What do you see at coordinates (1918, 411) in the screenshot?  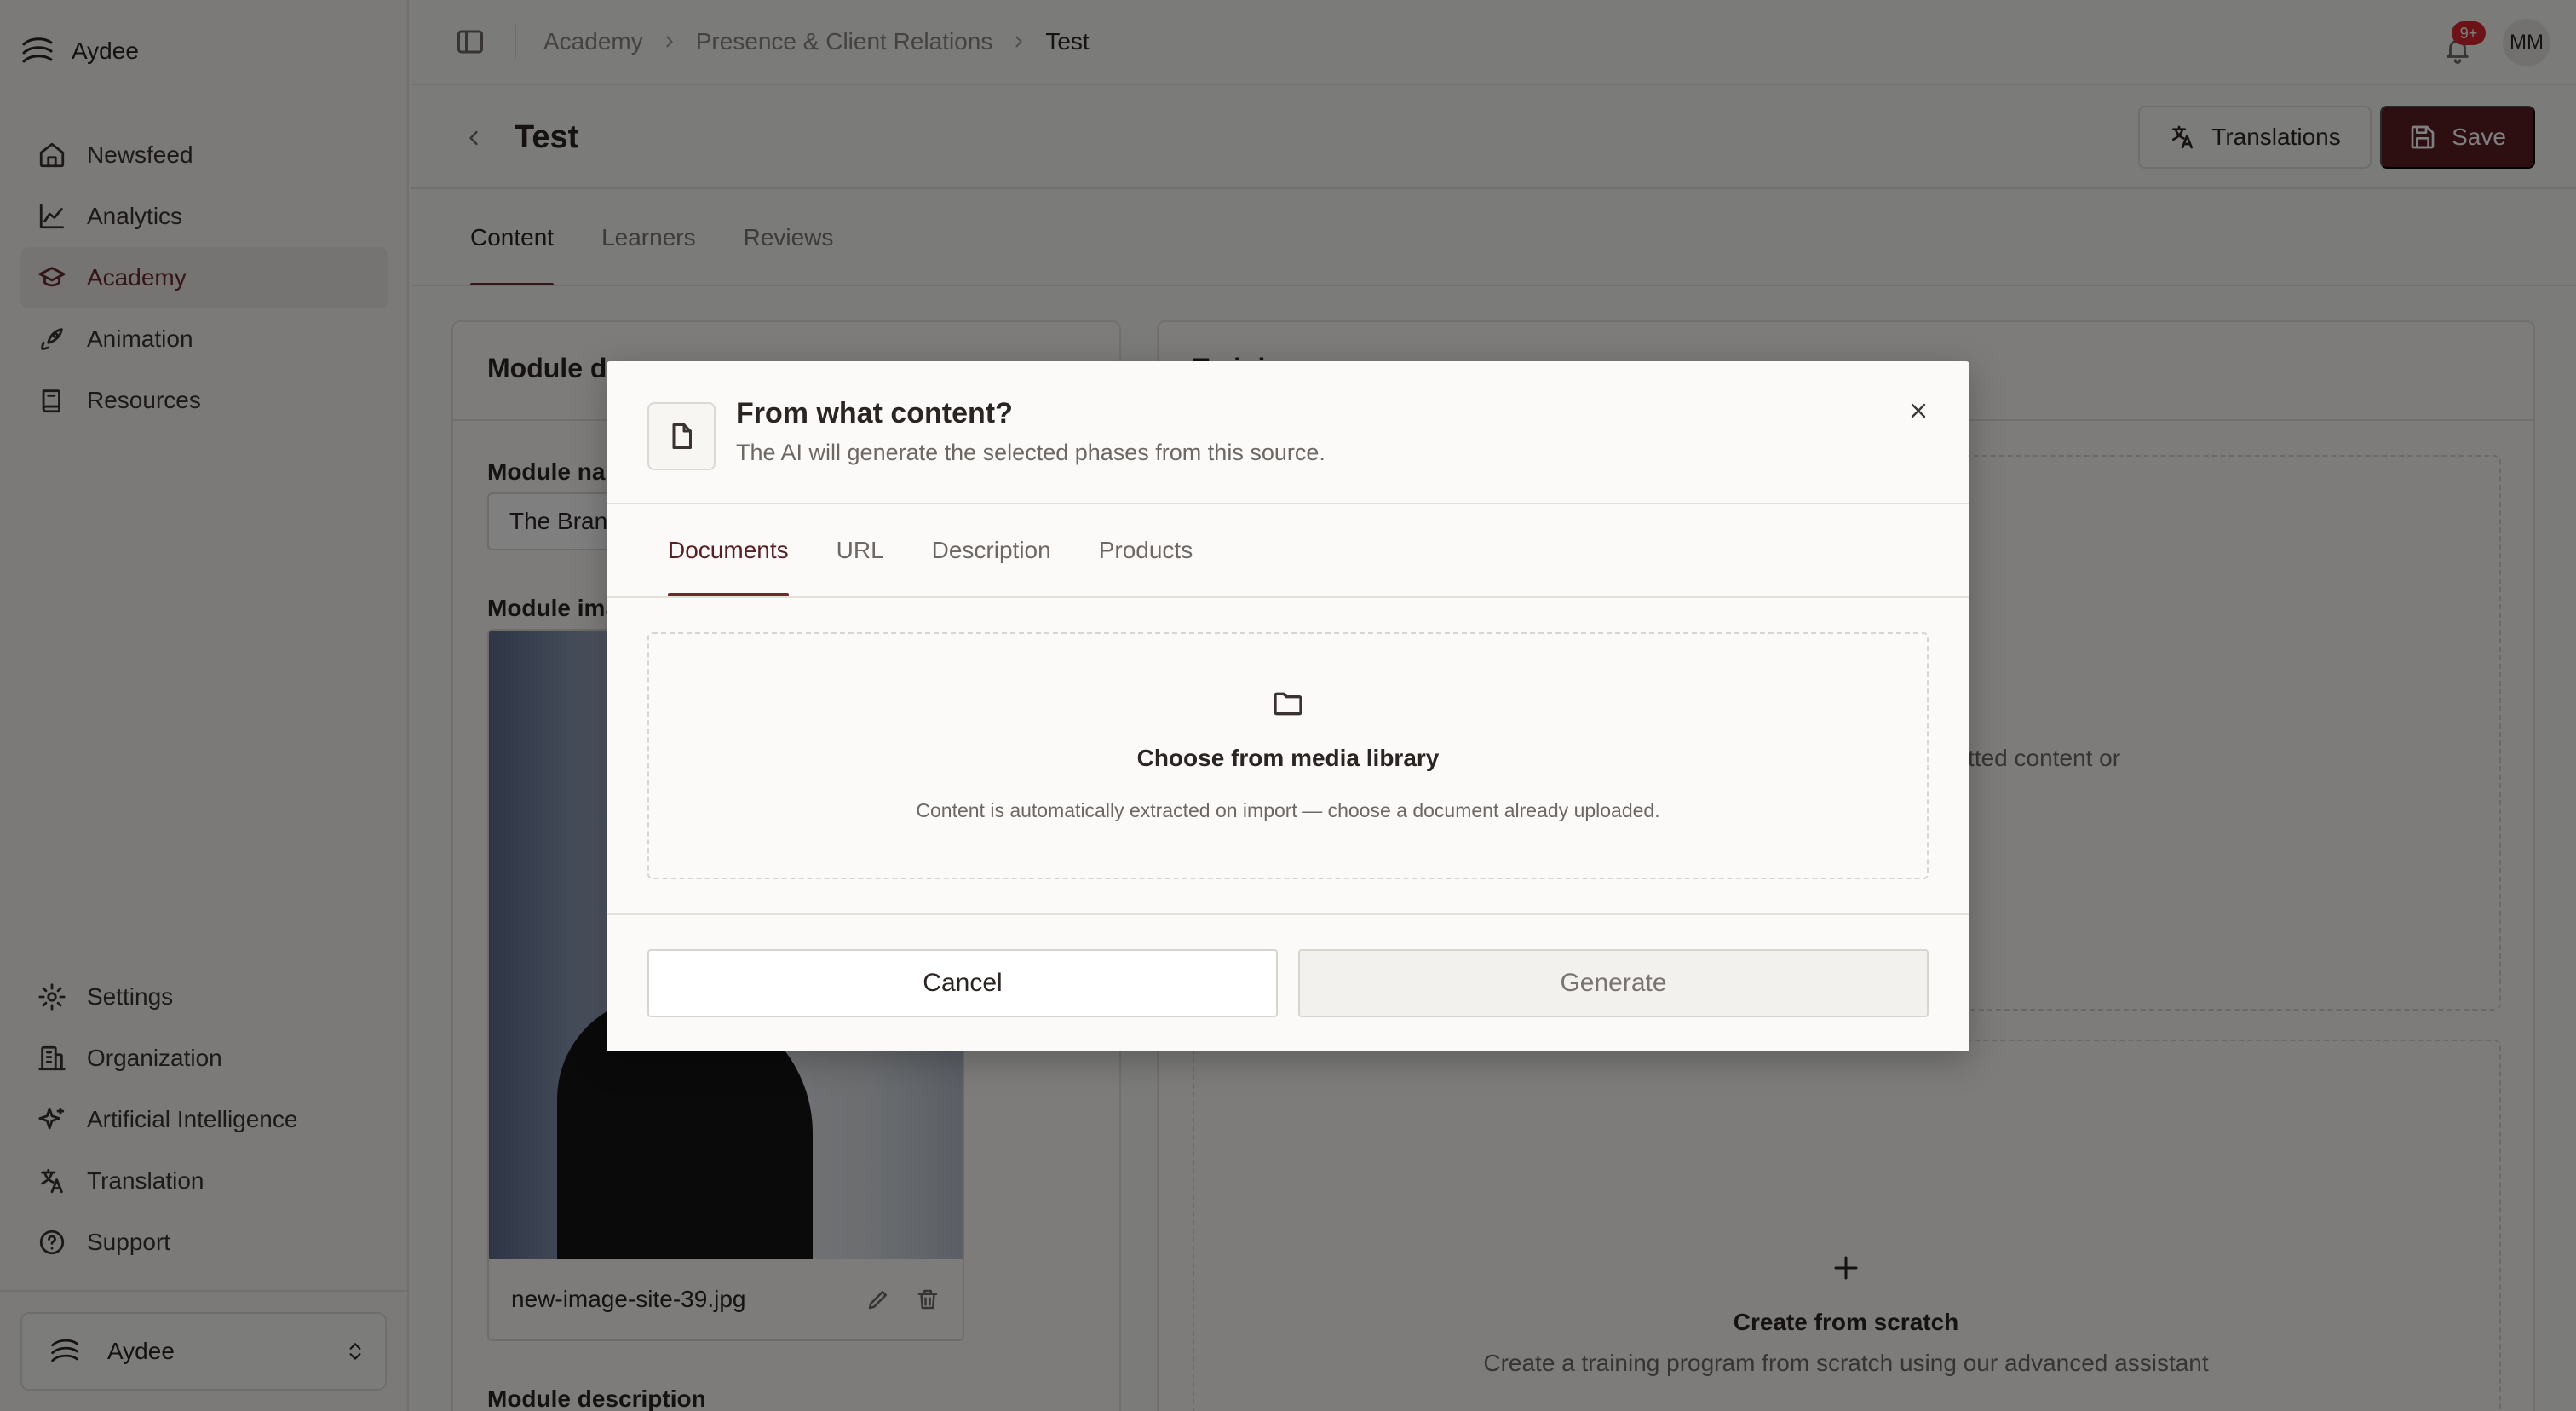 I see `close-icon` at bounding box center [1918, 411].